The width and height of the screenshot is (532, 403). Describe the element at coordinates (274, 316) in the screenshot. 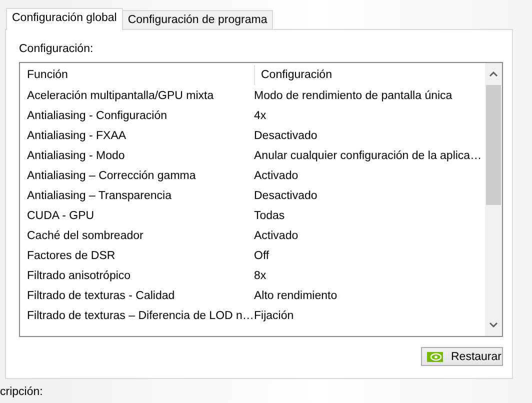

I see `setting-cell: Fijación` at that location.